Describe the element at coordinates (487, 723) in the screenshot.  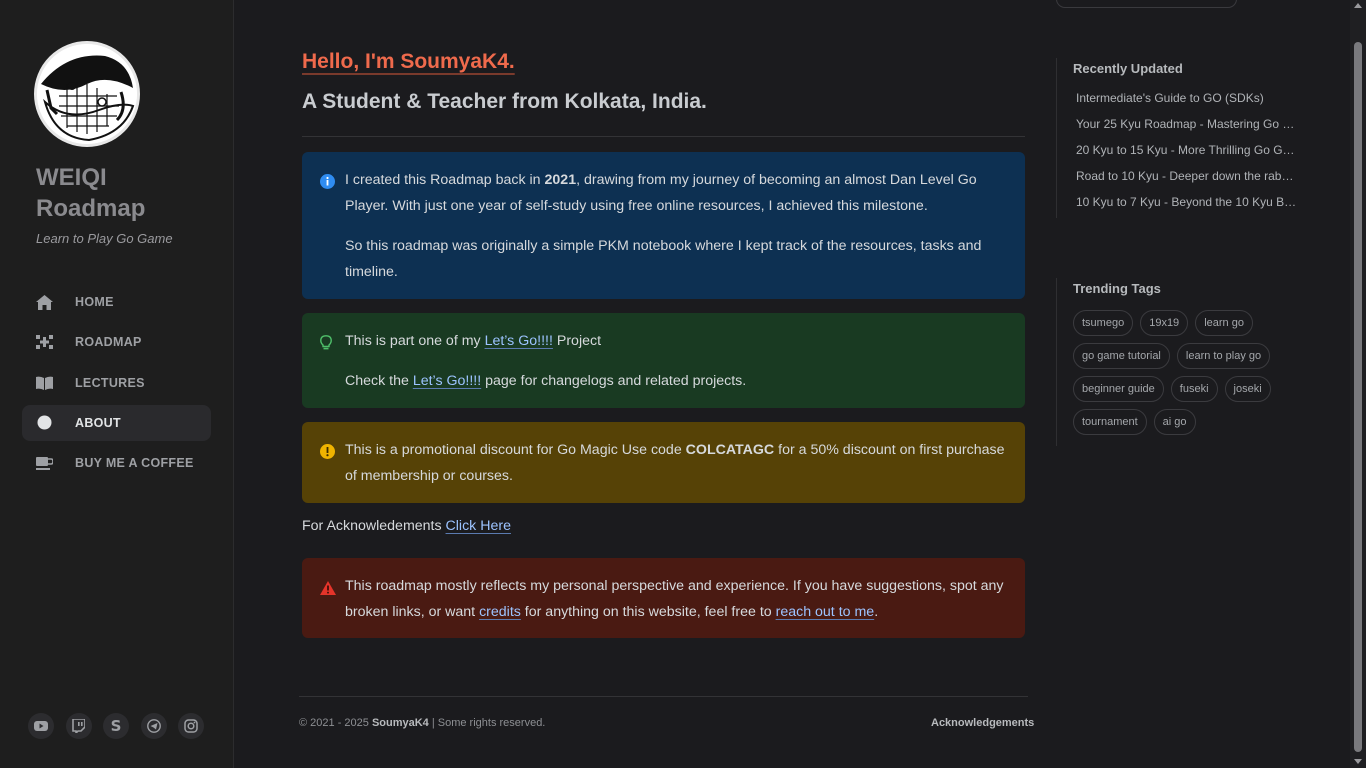
I see `rights-text: | Some rights reserved.` at that location.